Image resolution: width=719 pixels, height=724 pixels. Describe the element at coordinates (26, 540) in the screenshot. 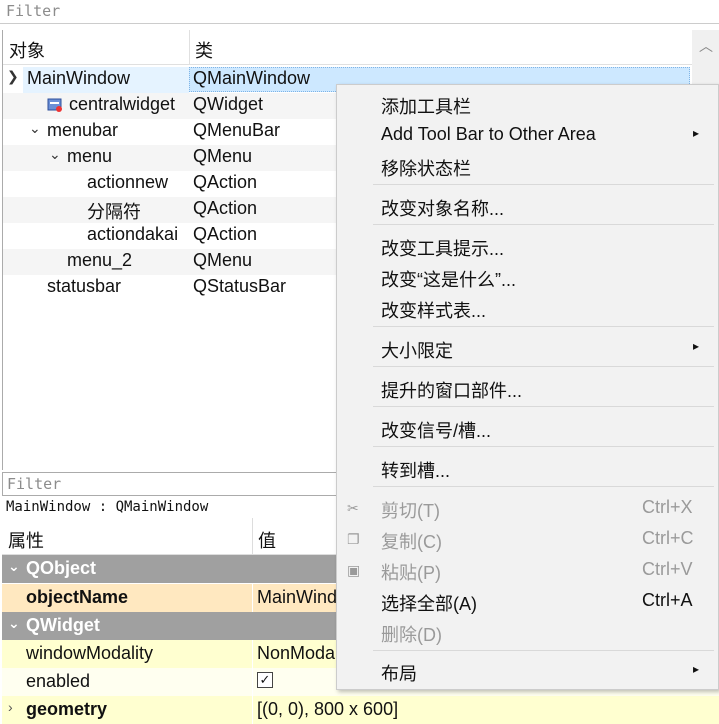

I see `header-property: 属性` at that location.